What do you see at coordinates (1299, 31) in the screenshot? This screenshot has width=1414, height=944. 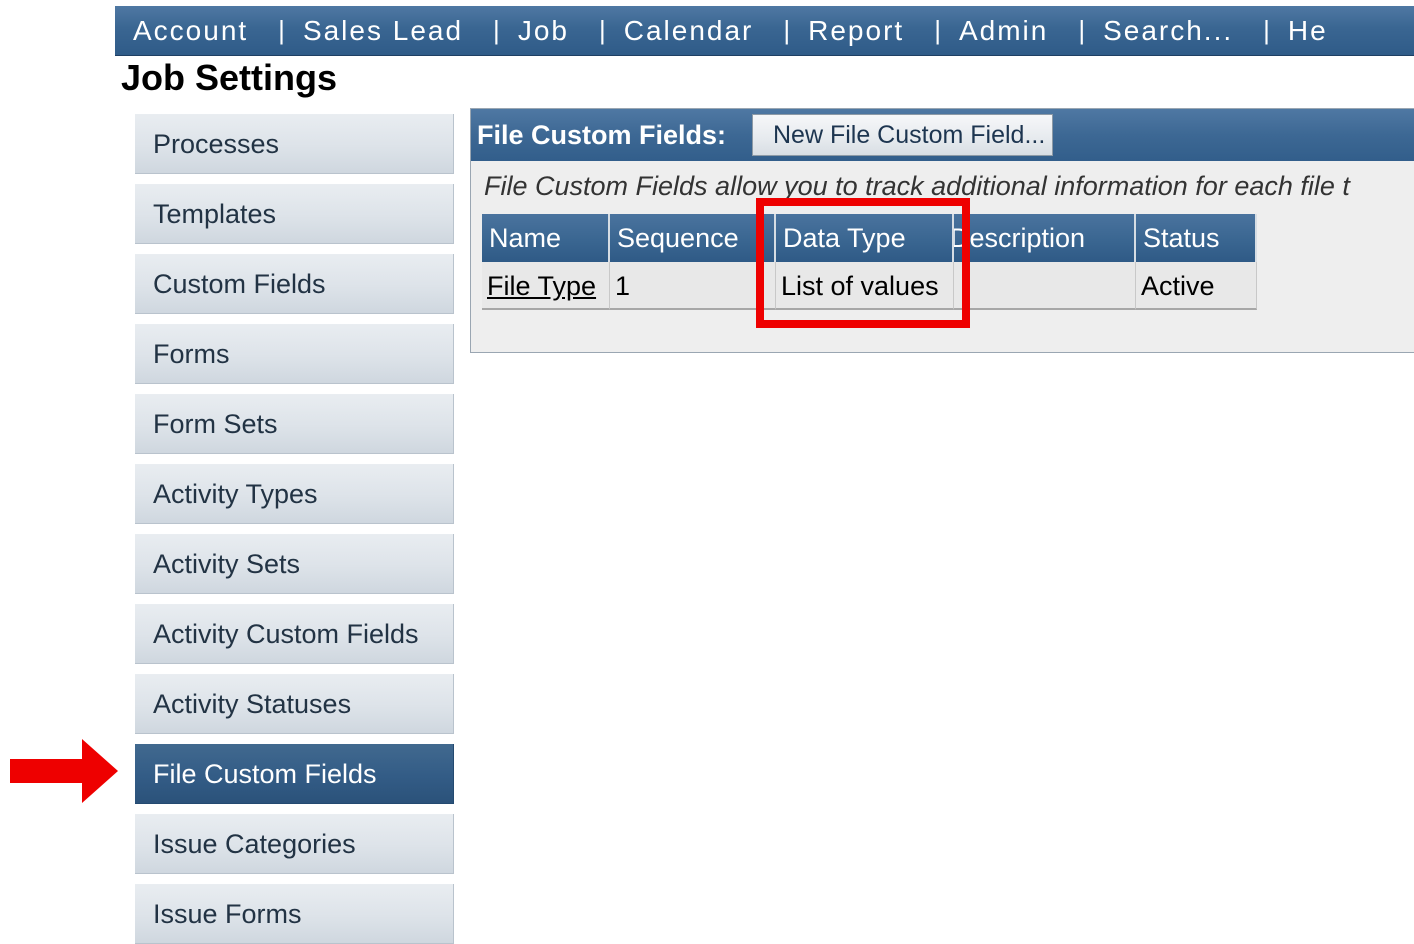 I see `nav-help: He` at bounding box center [1299, 31].